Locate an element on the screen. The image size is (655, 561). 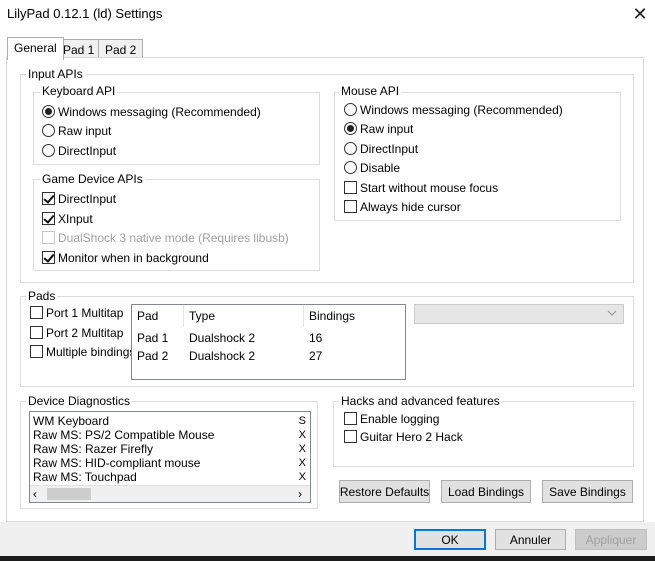
mouse-option-raw-input: Raw input is located at coordinates (378, 128).